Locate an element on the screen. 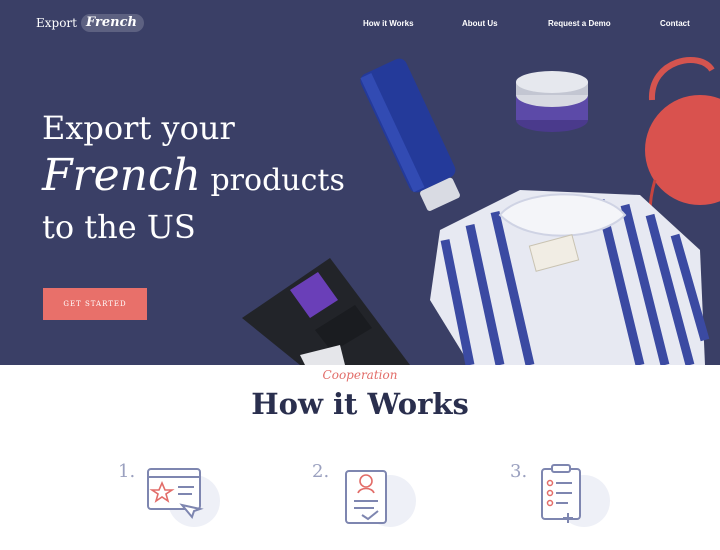 The image size is (720, 550). step-1-number: 1. is located at coordinates (127, 471).